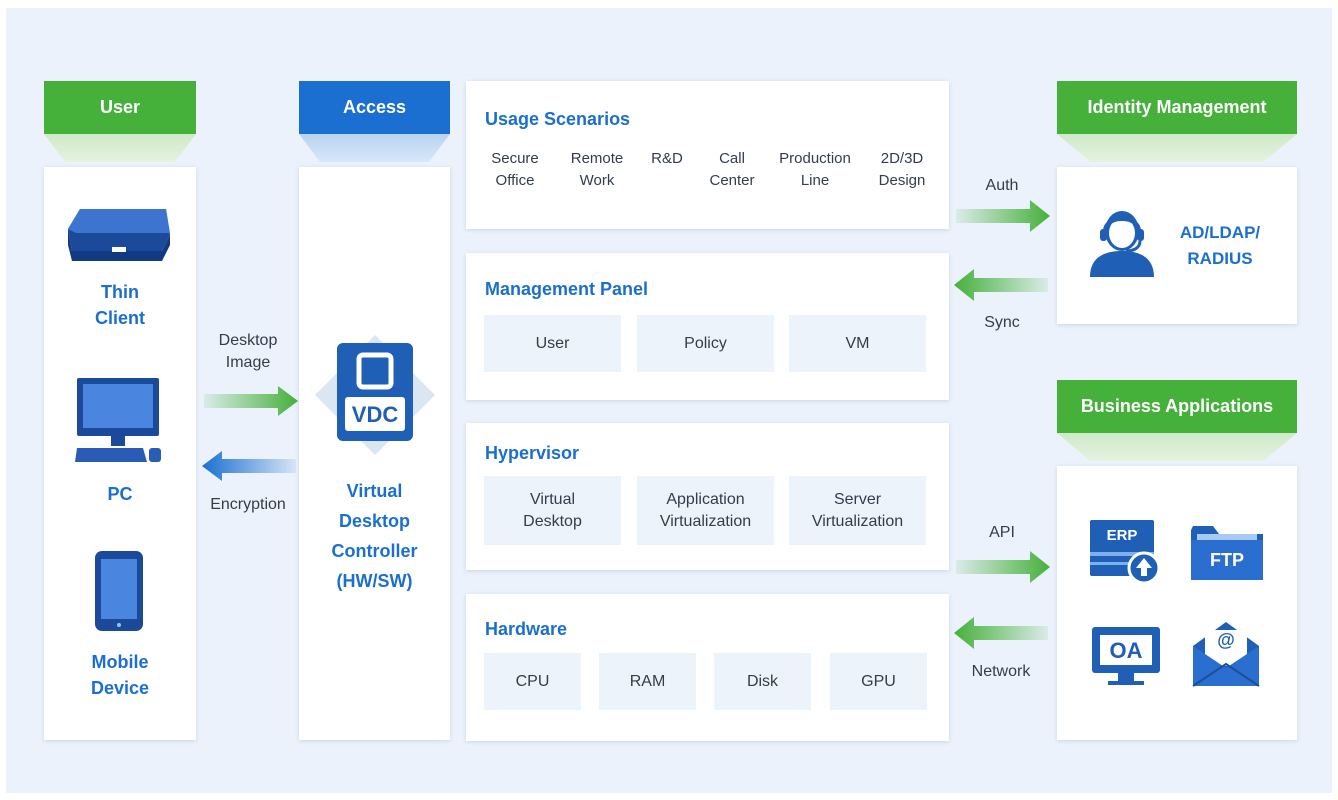  Describe the element at coordinates (1122, 535) in the screenshot. I see `erp-text: ERP` at that location.